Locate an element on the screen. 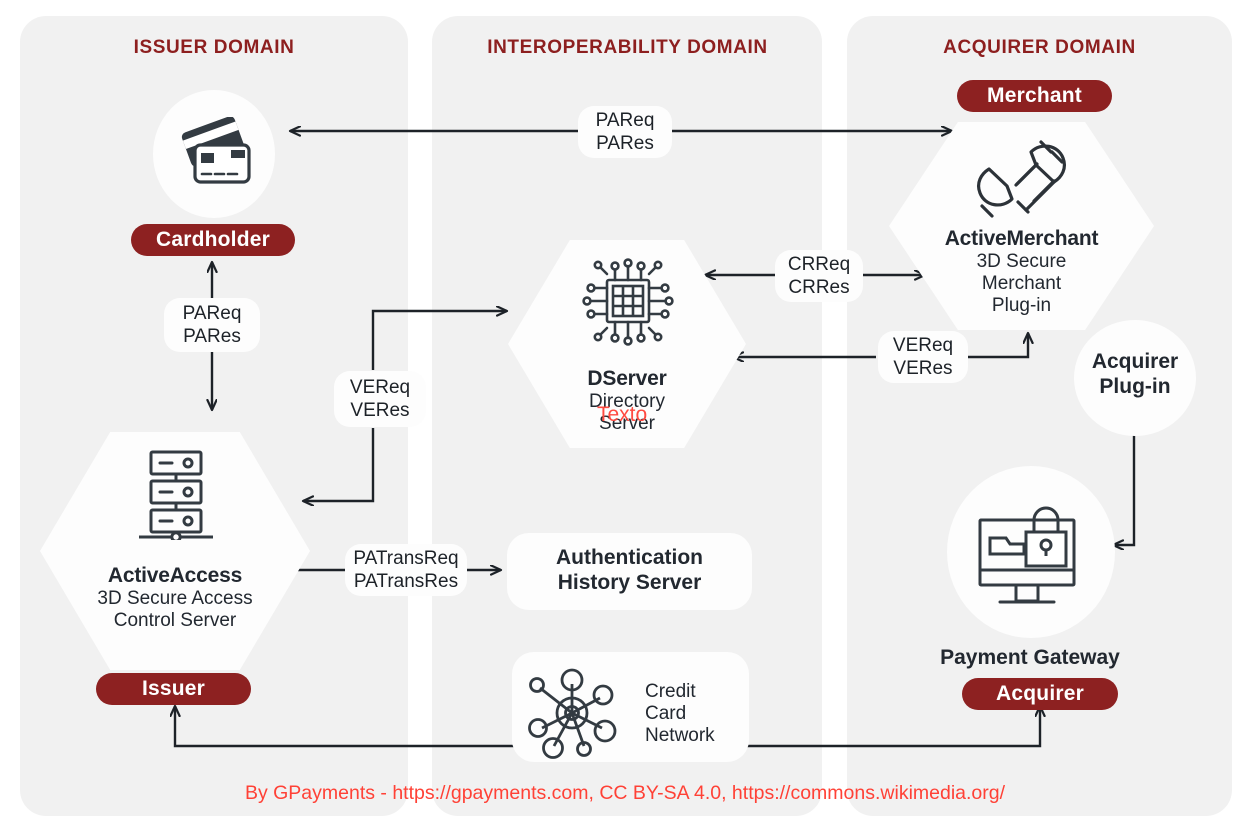 This screenshot has height=833, width=1250. active-merchant-subtitle-1: 3D Secure is located at coordinates (1021, 261).